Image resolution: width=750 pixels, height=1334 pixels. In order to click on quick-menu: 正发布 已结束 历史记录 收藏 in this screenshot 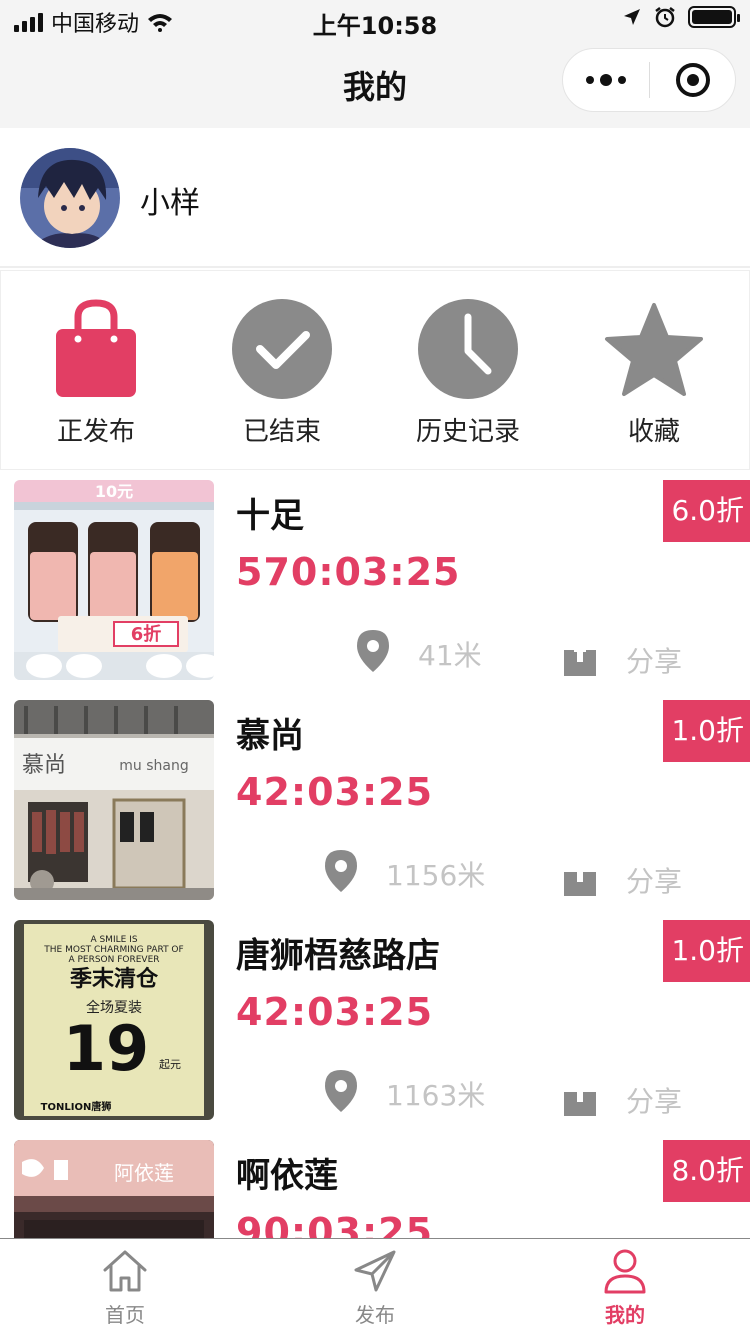, I will do `click(375, 370)`.